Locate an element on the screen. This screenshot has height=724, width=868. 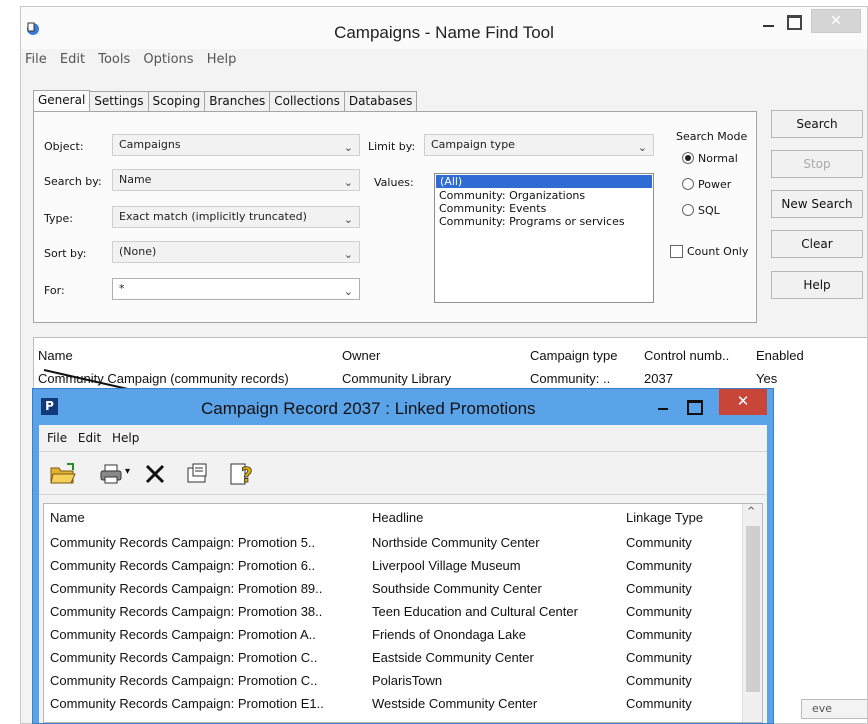
radio-selected-icon is located at coordinates (688, 158).